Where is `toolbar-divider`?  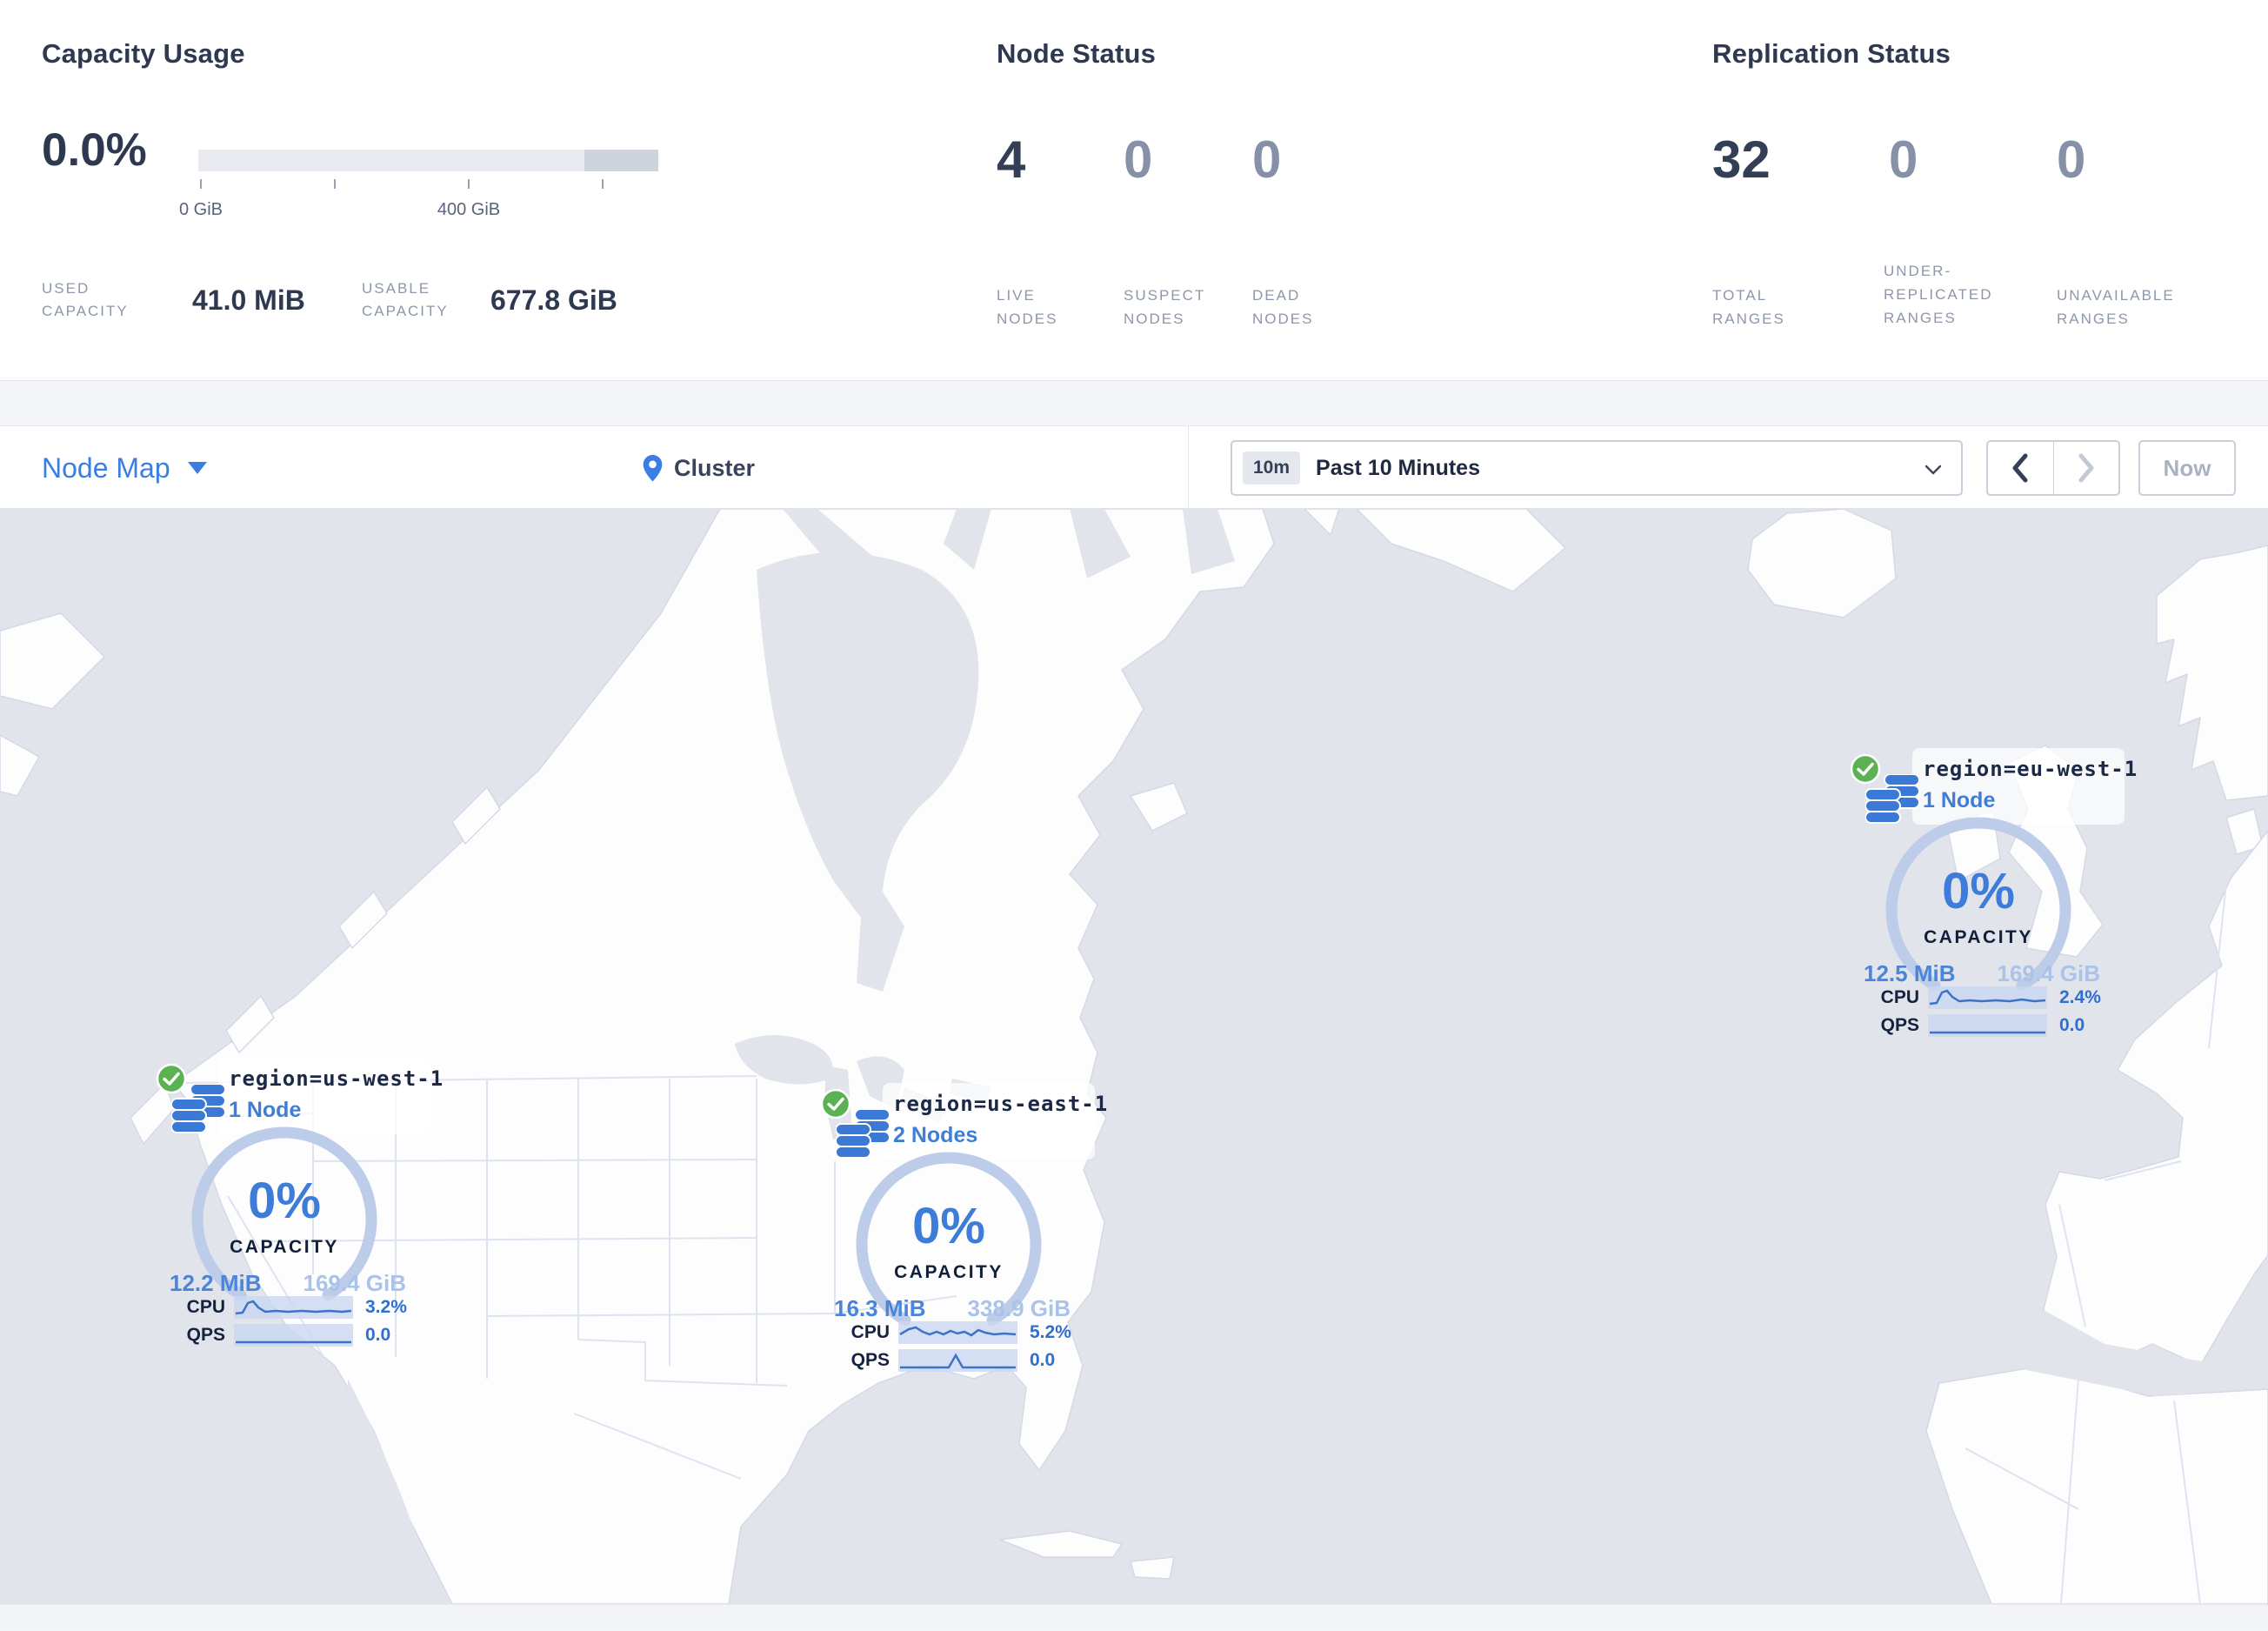 toolbar-divider is located at coordinates (1188, 468).